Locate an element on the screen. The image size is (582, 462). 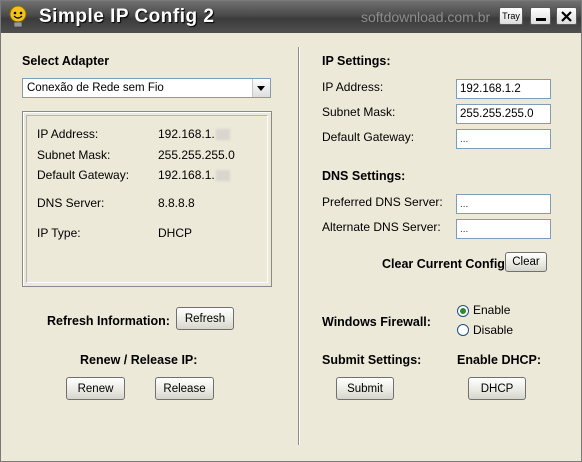
info-mask-label: Subnet Mask: is located at coordinates (74, 155).